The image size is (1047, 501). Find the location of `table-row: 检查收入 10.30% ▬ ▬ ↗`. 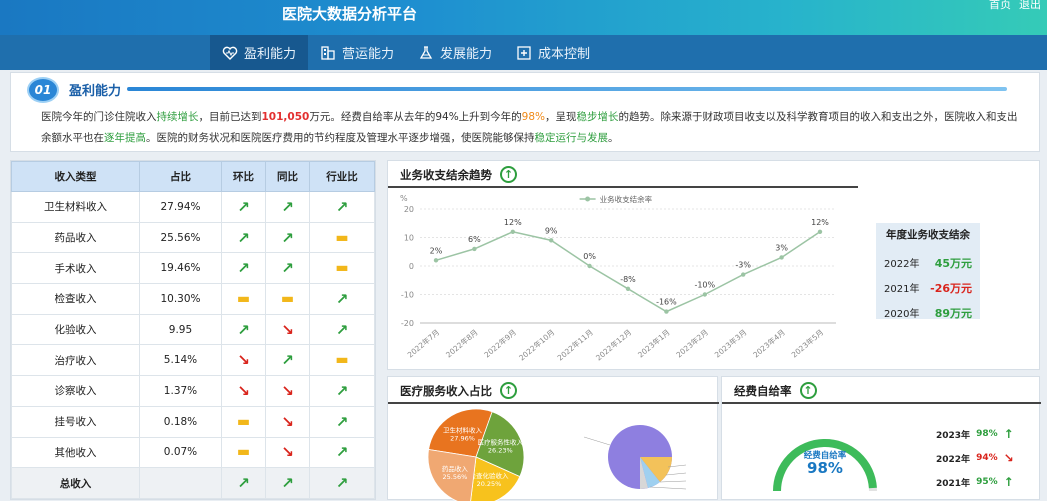

table-row: 检查收入 10.30% ▬ ▬ ↗ is located at coordinates (193, 299).